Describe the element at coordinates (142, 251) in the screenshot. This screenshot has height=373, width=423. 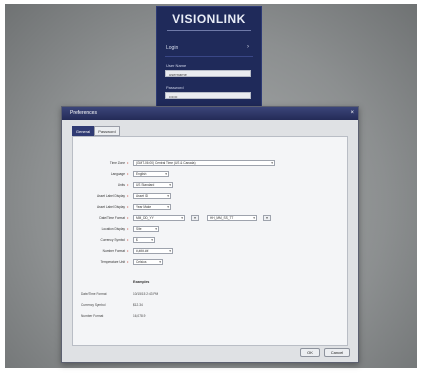
I see `number-format-value: #,###.##` at that location.